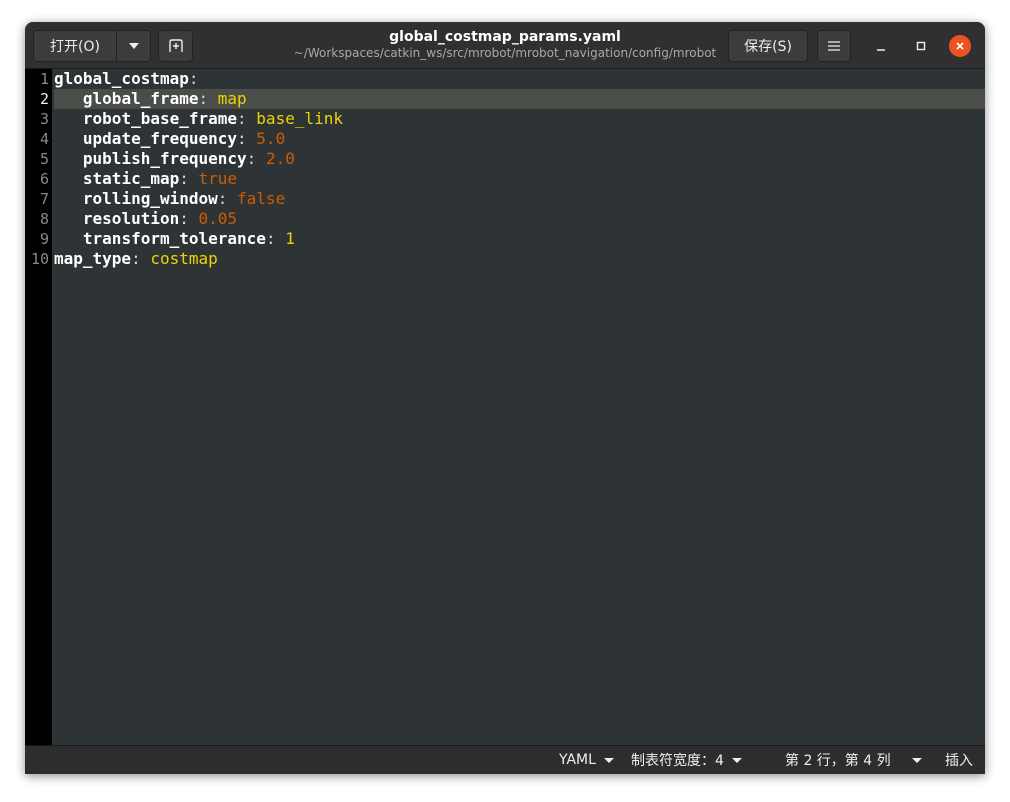  Describe the element at coordinates (44, 239) in the screenshot. I see `line-number: 9` at that location.